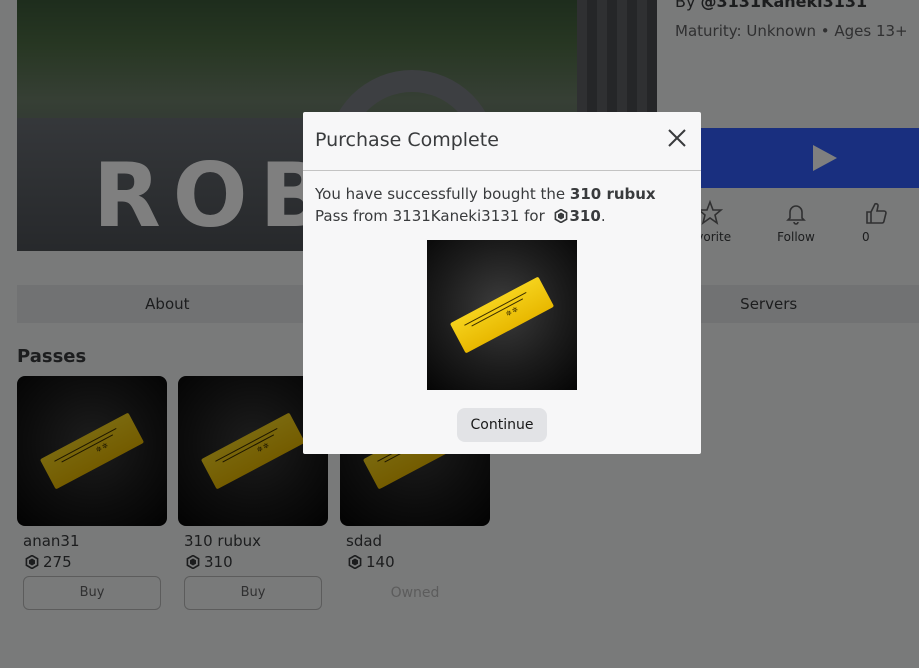 Image resolution: width=919 pixels, height=668 pixels. What do you see at coordinates (502, 425) in the screenshot?
I see `continue-button: Continue` at bounding box center [502, 425].